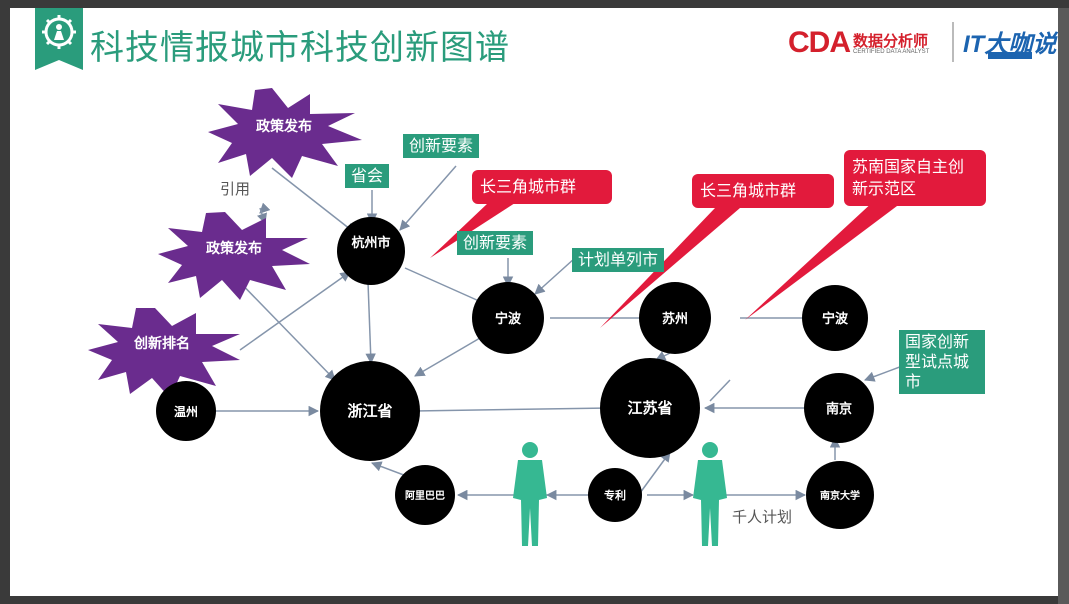 The image size is (1069, 604). Describe the element at coordinates (942, 362) in the screenshot. I see `tag-national-pilot: 国家创新型试点城市` at that location.